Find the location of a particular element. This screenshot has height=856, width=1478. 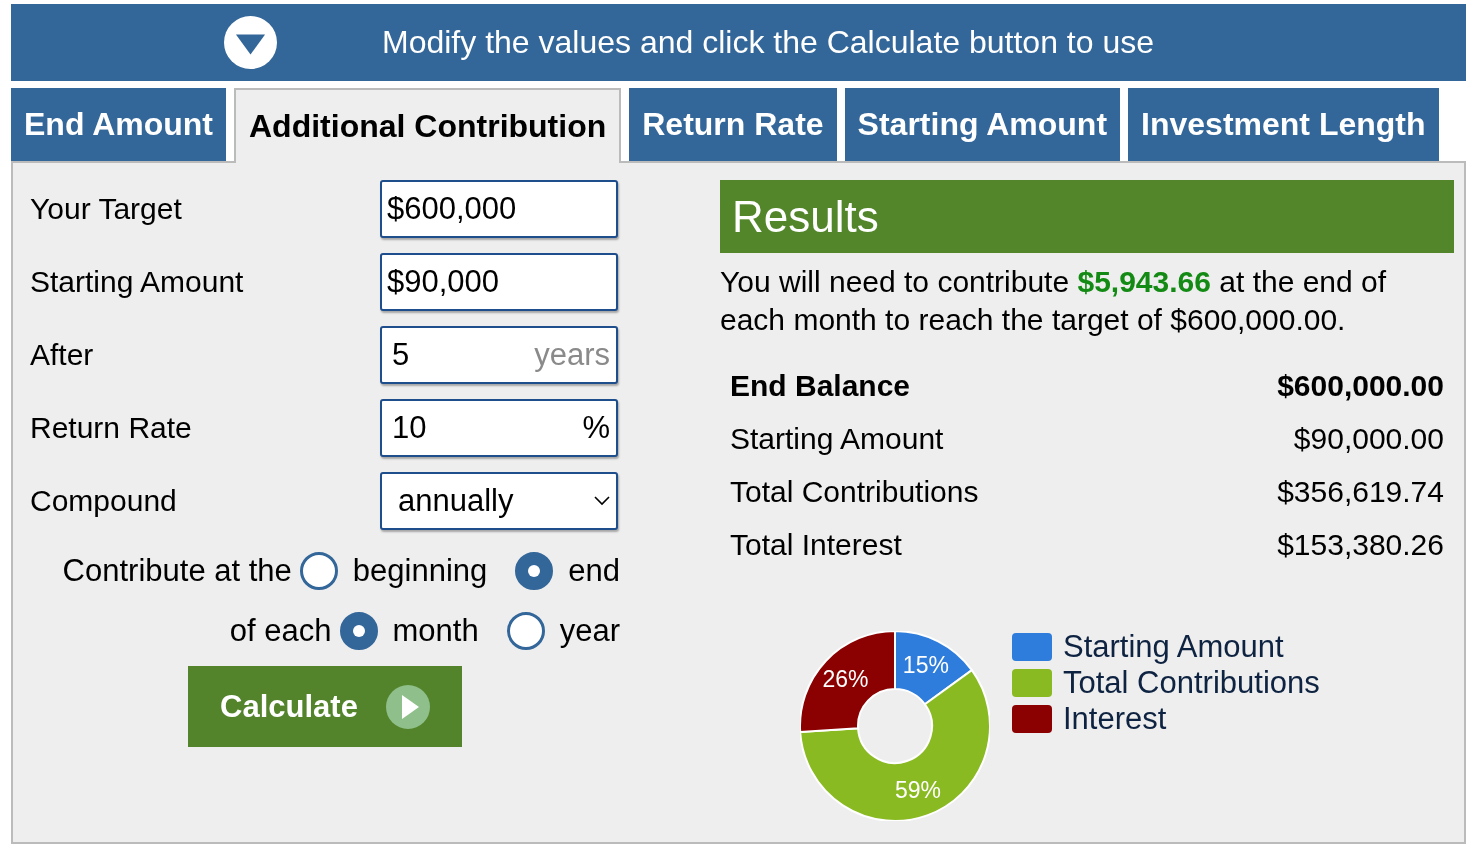

field-label: Your Target is located at coordinates (106, 209).